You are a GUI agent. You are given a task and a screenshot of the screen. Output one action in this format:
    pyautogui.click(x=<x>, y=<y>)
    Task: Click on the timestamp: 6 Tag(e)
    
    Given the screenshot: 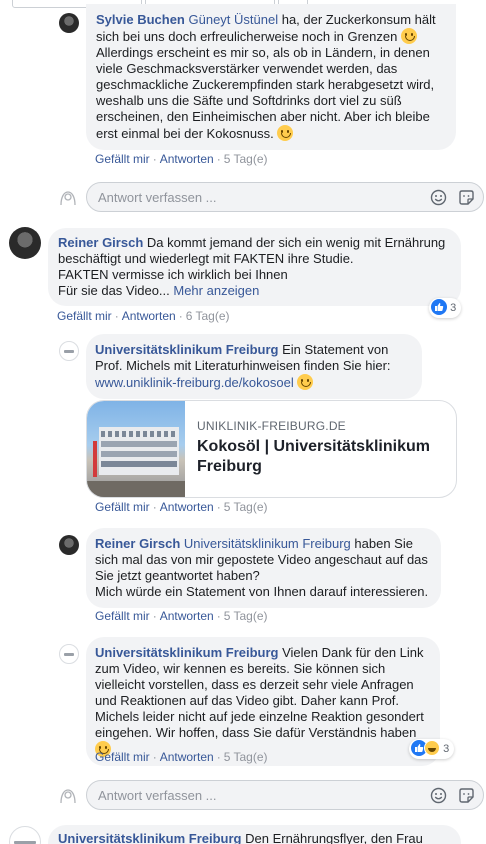 What is the action you would take?
    pyautogui.click(x=208, y=316)
    